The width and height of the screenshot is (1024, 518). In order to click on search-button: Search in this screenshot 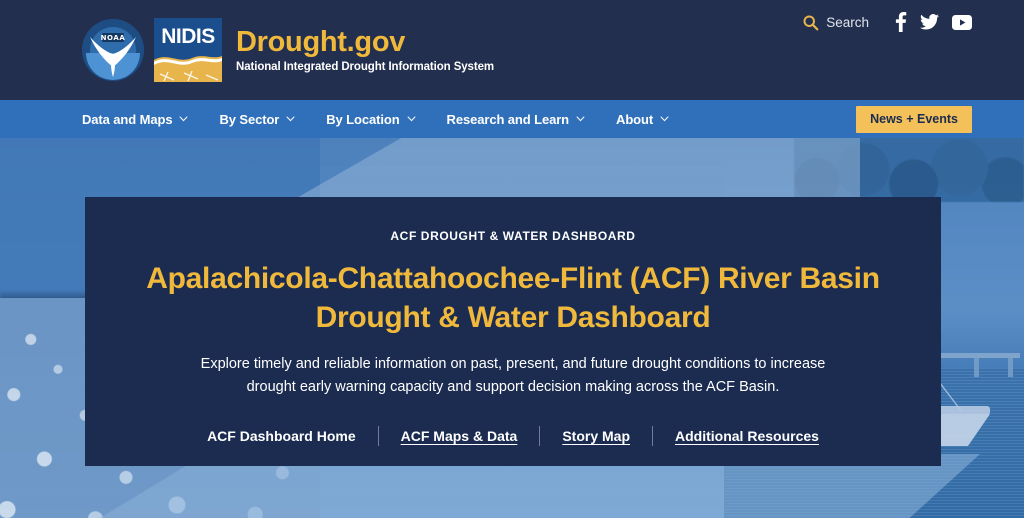, I will do `click(835, 22)`.